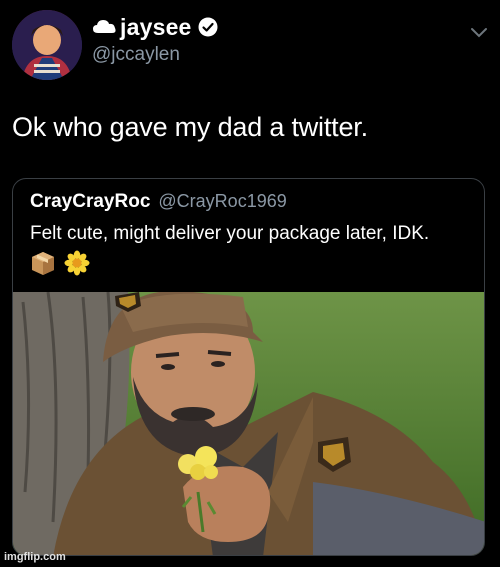  What do you see at coordinates (250, 45) in the screenshot?
I see `tweet-header: jaysee @jccaylen` at bounding box center [250, 45].